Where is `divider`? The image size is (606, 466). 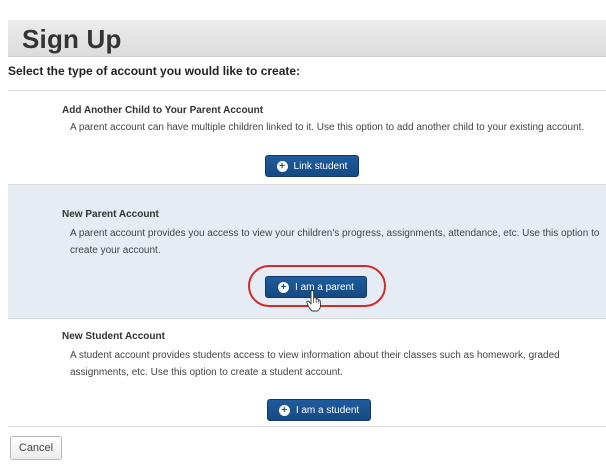 divider is located at coordinates (307, 426).